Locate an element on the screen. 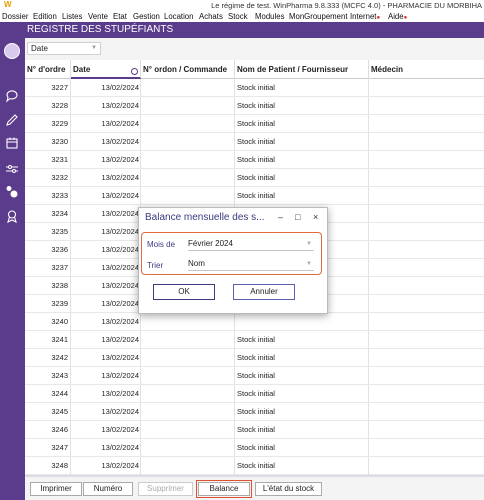 The image size is (484, 500). menu-gestion: Gestion is located at coordinates (146, 16).